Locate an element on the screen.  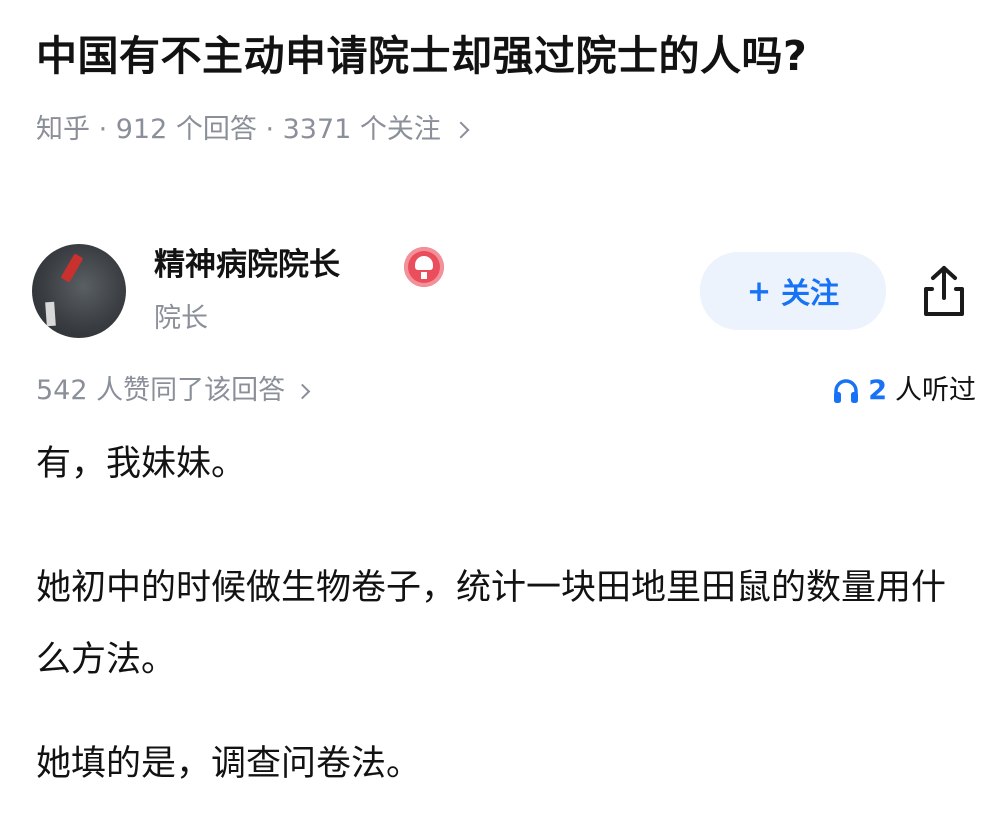
share-button is located at coordinates (944, 292).